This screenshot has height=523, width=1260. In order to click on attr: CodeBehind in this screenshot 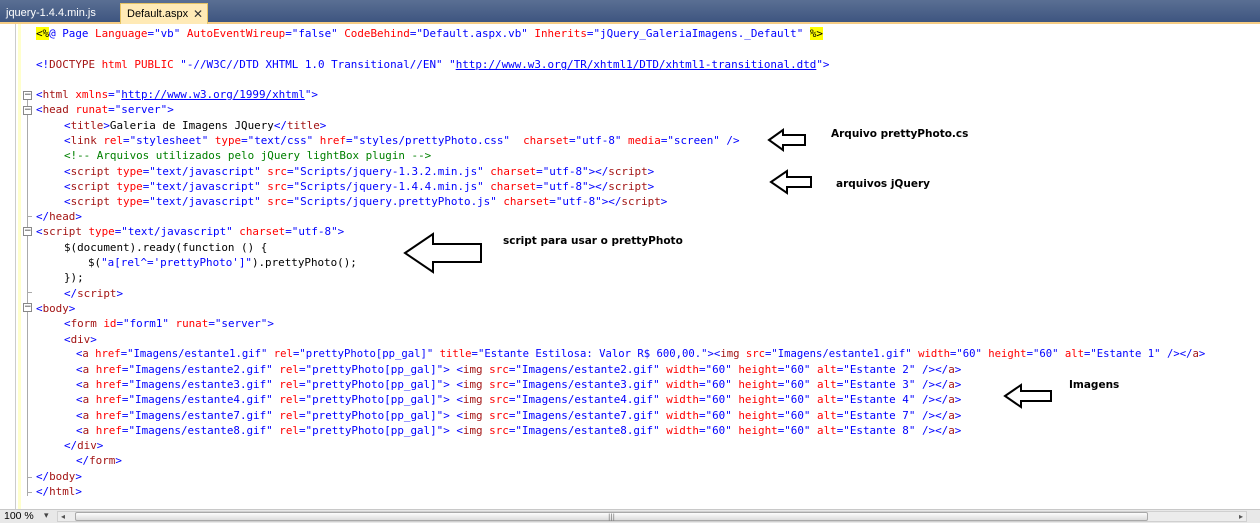, I will do `click(377, 33)`.